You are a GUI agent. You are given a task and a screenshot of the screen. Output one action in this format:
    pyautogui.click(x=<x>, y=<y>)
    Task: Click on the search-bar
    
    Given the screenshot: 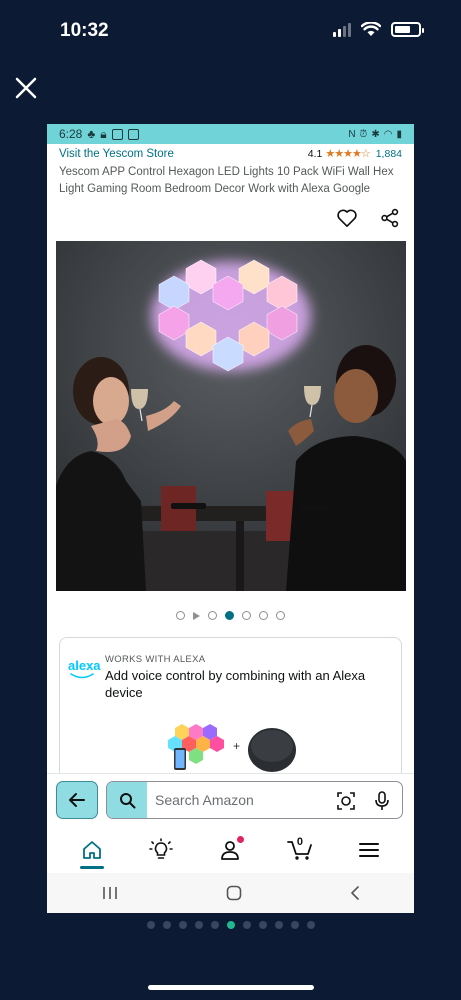 What is the action you would take?
    pyautogui.click(x=230, y=800)
    